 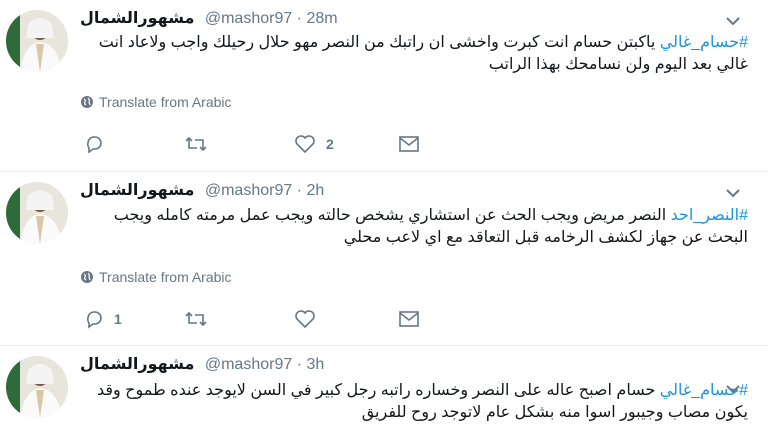 I want to click on reply-button: 1, so click(x=103, y=319).